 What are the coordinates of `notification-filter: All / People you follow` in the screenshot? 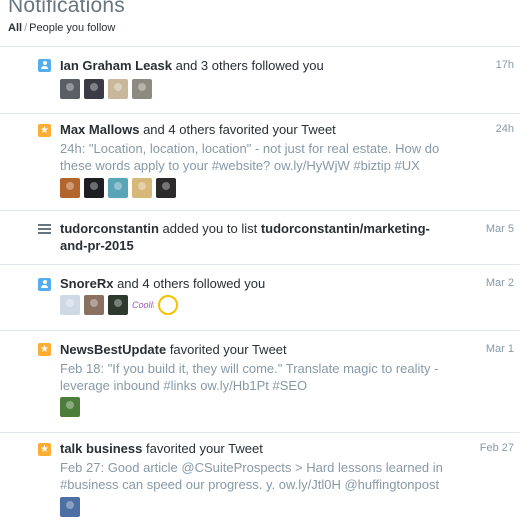 It's located at (61, 28).